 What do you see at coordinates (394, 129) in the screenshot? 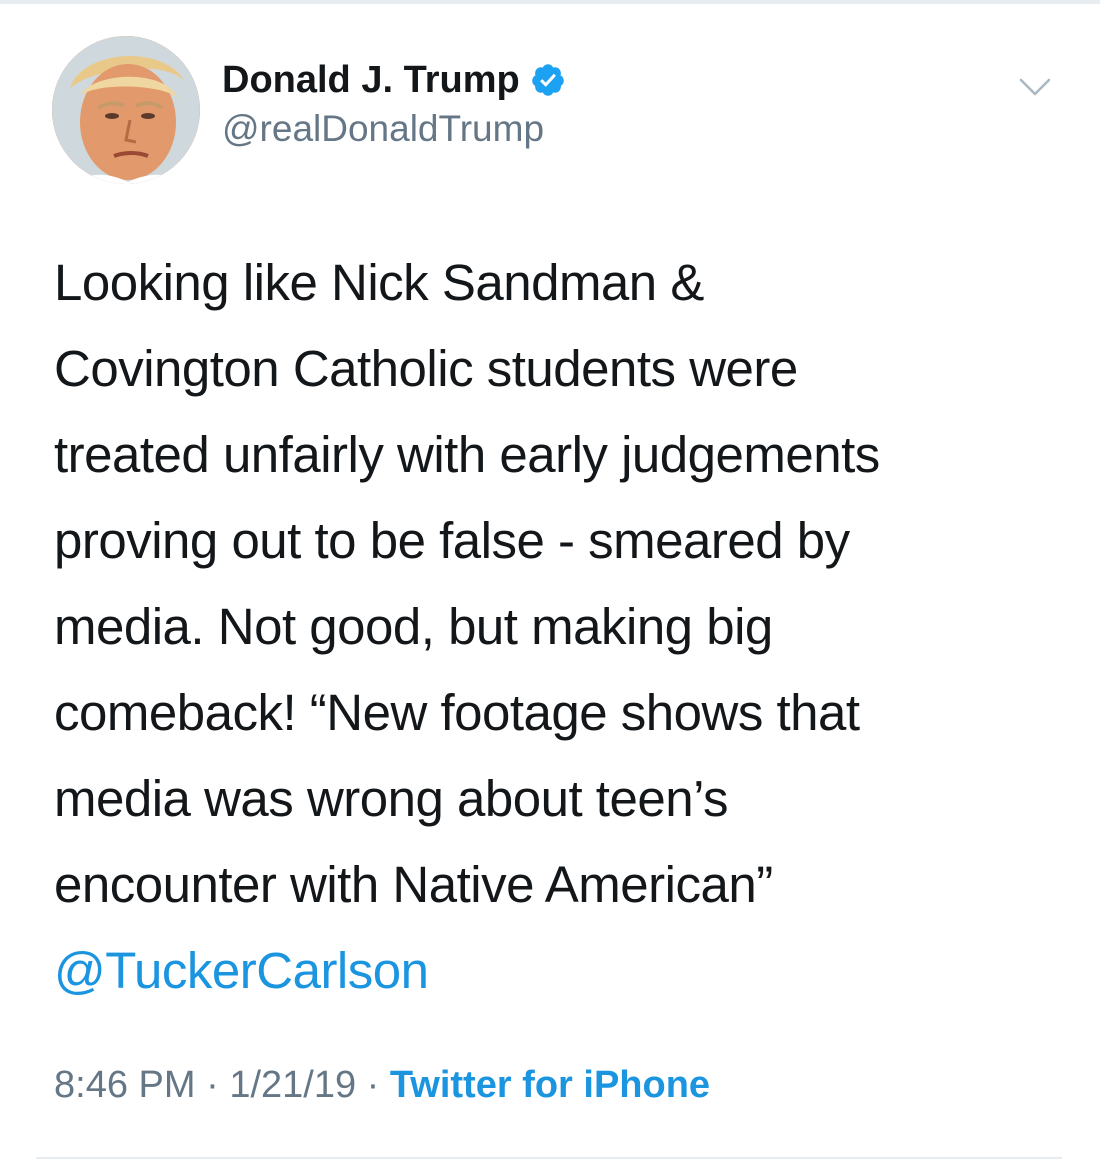
I see `user-handle: @realDonaldTrump` at bounding box center [394, 129].